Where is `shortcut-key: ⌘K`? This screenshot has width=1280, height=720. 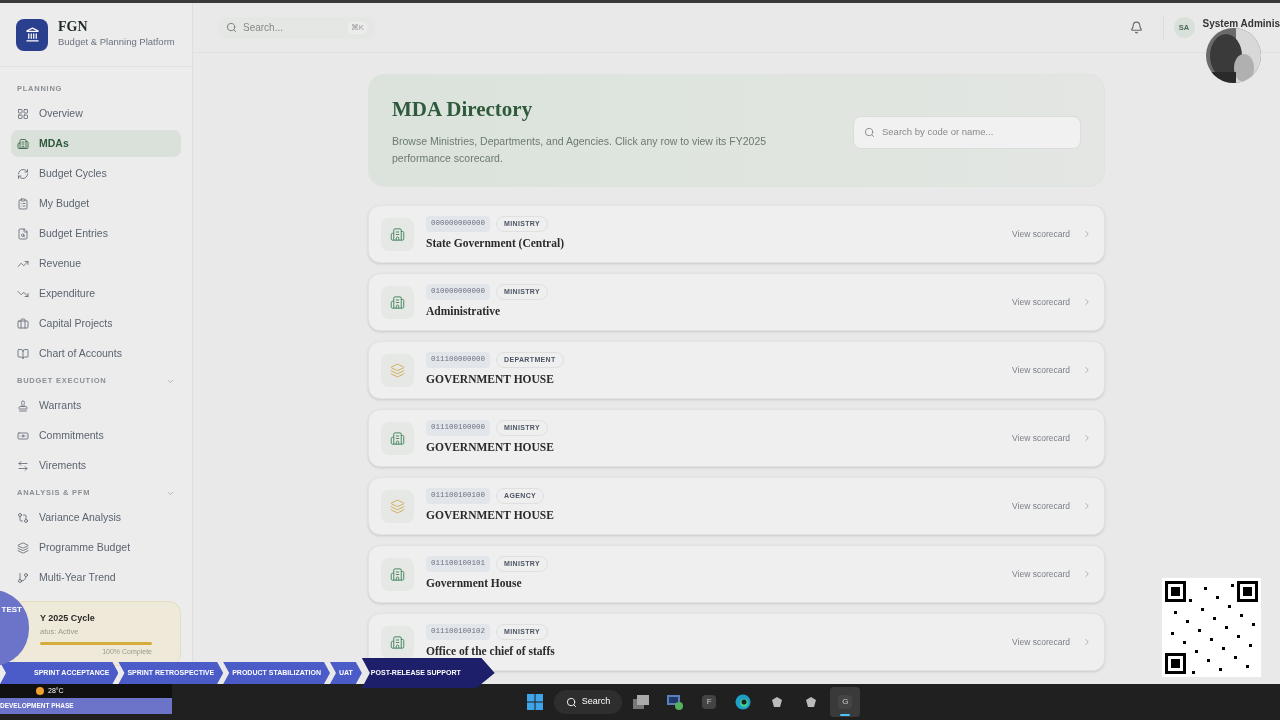 shortcut-key: ⌘K is located at coordinates (357, 27).